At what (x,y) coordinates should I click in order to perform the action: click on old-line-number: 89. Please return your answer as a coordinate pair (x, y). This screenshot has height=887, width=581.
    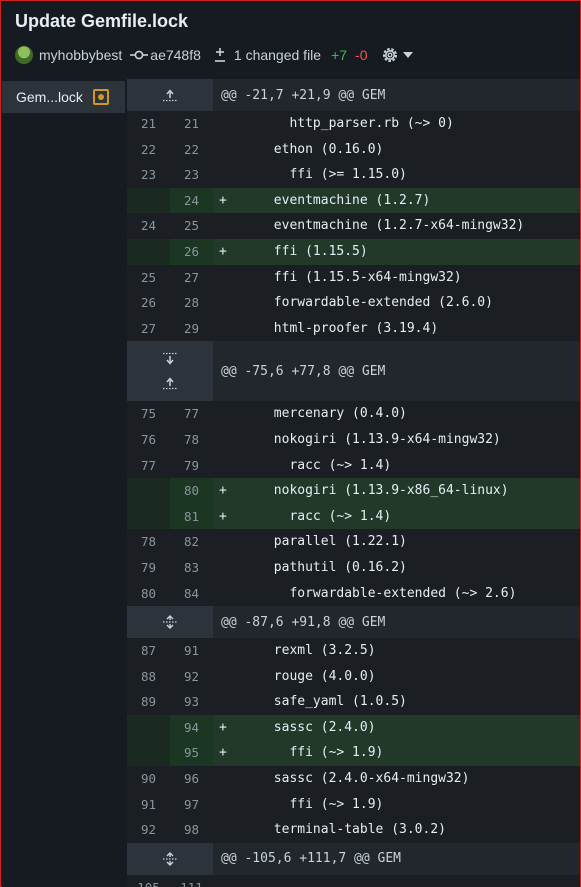
    Looking at the image, I should click on (148, 702).